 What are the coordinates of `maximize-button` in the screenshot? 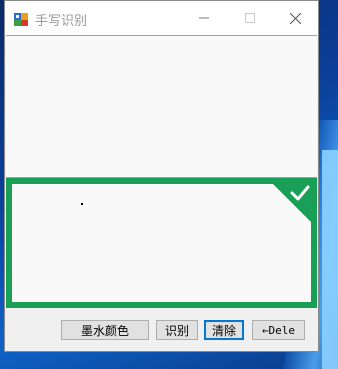 It's located at (250, 18).